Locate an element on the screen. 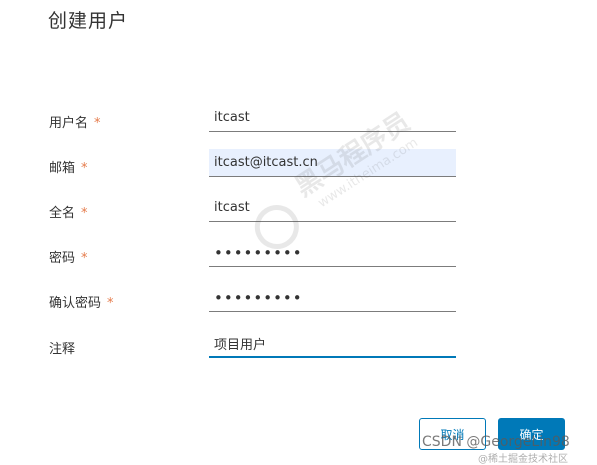  form-row-note: 注释 is located at coordinates (298, 346).